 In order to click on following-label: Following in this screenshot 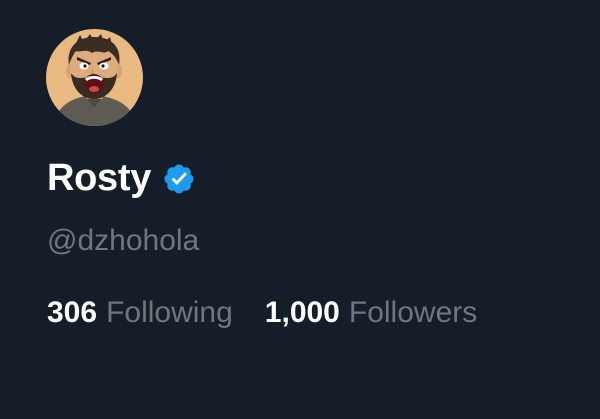, I will do `click(169, 312)`.